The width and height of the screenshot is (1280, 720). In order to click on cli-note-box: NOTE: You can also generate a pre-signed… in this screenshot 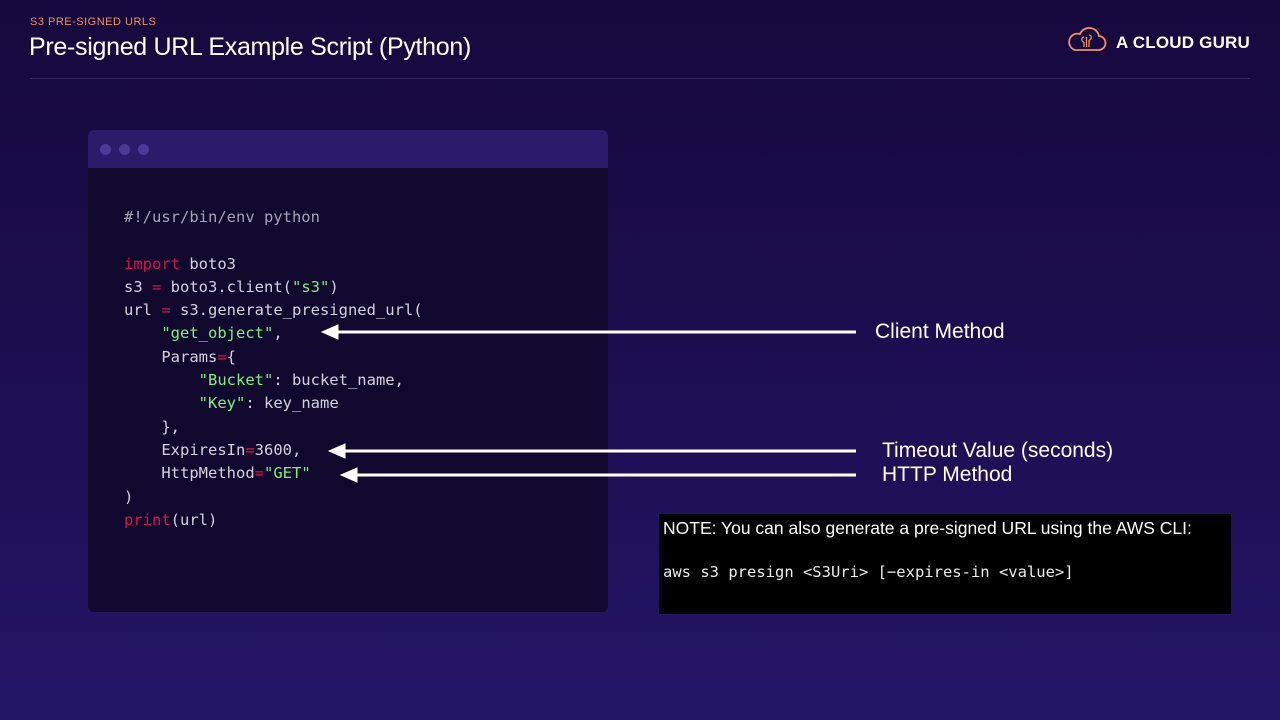, I will do `click(945, 564)`.